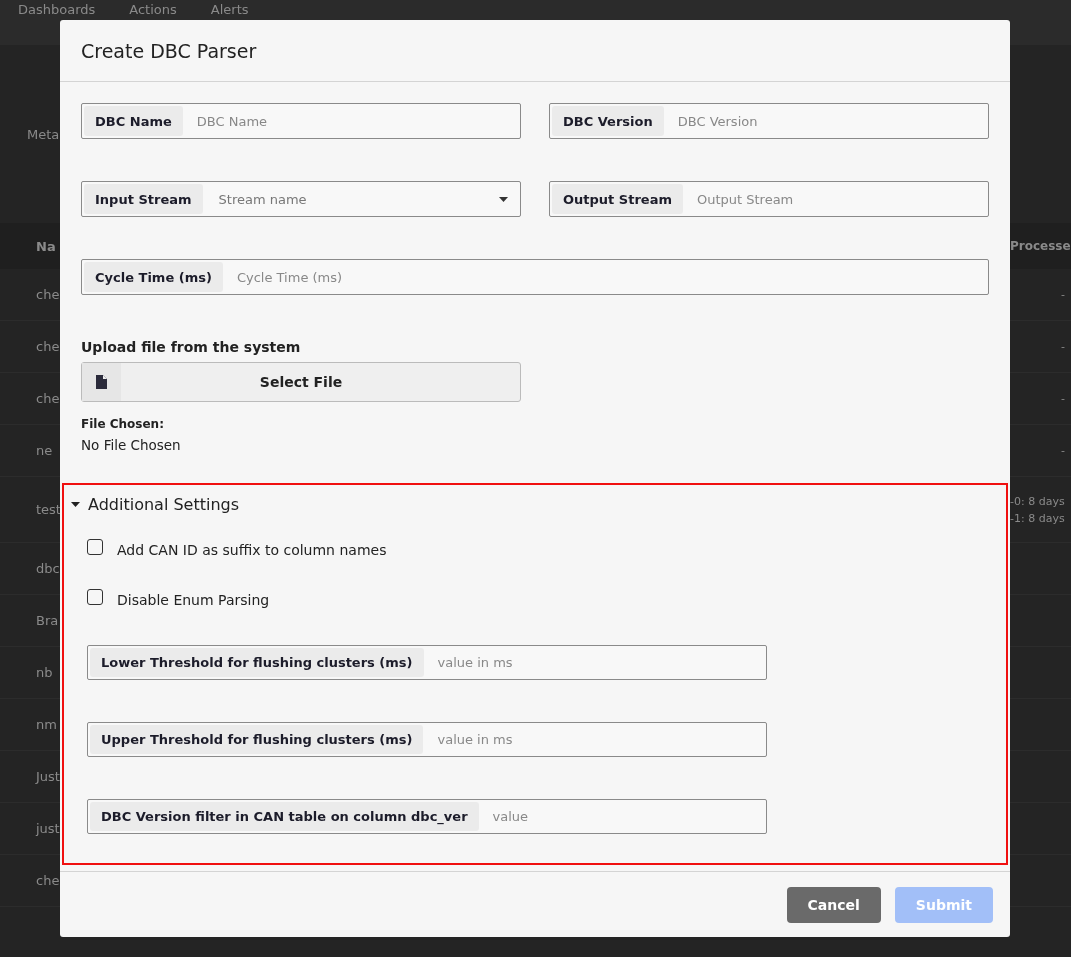 This screenshot has height=957, width=1071. Describe the element at coordinates (143, 199) in the screenshot. I see `field-label: Input Stream` at that location.